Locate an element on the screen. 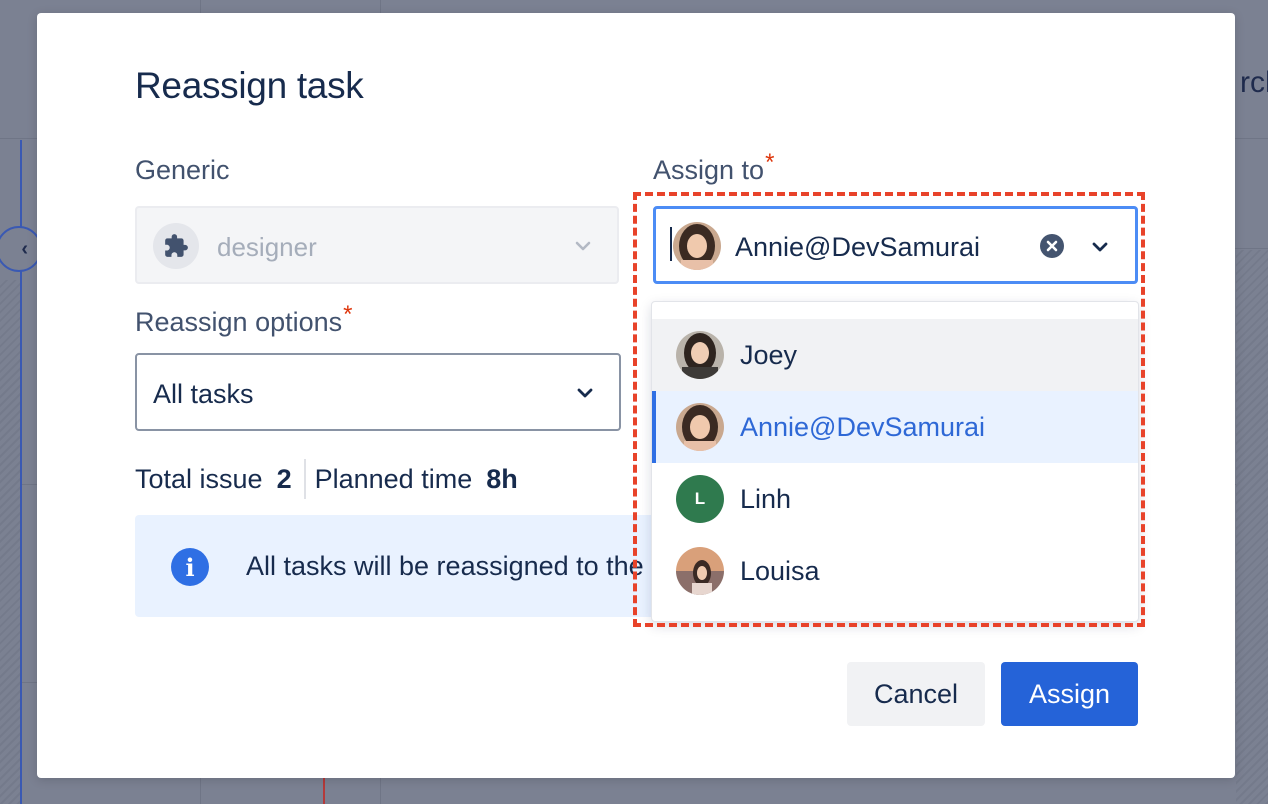 Image resolution: width=1268 pixels, height=804 pixels. option-label: Linh is located at coordinates (766, 499).